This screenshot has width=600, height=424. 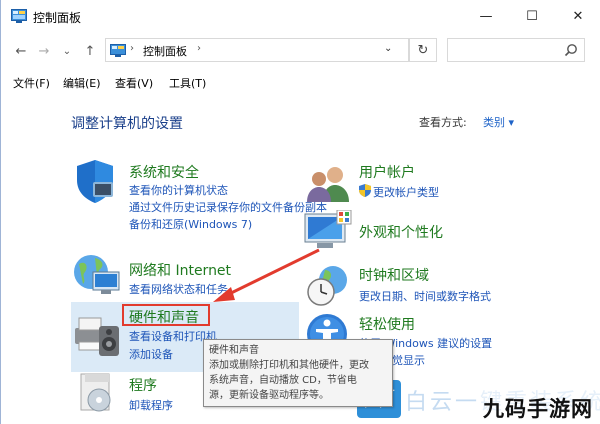 What do you see at coordinates (57, 18) in the screenshot?
I see `window-title: 控制面板` at bounding box center [57, 18].